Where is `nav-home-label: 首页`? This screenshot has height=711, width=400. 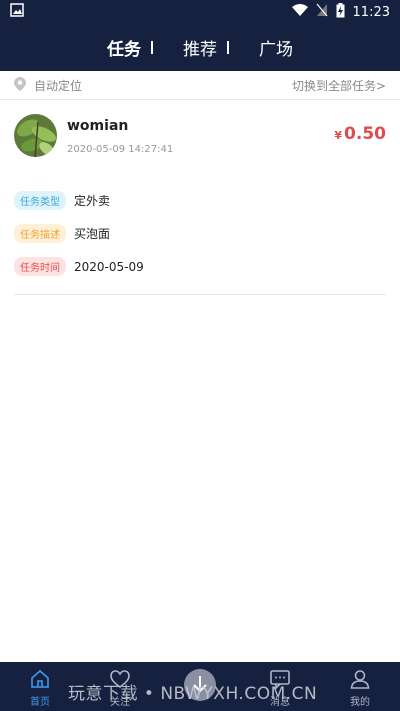 nav-home-label: 首页 is located at coordinates (40, 702).